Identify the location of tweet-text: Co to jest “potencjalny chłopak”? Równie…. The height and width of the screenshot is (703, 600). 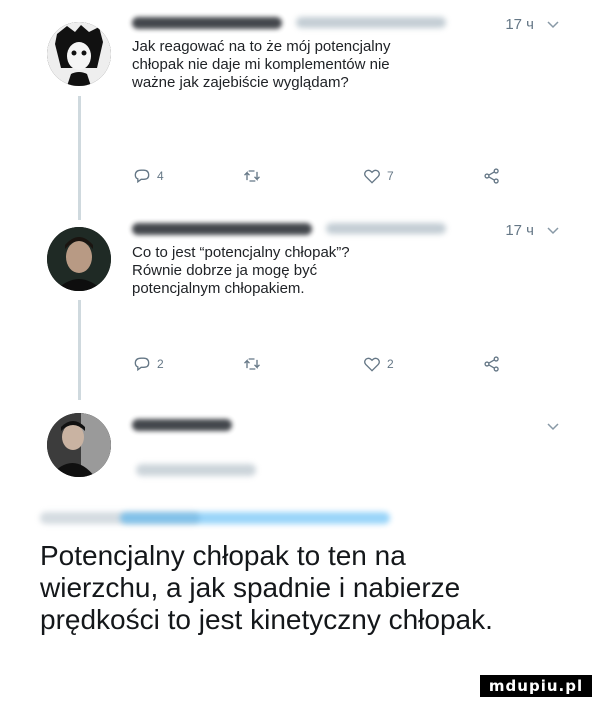
(241, 270).